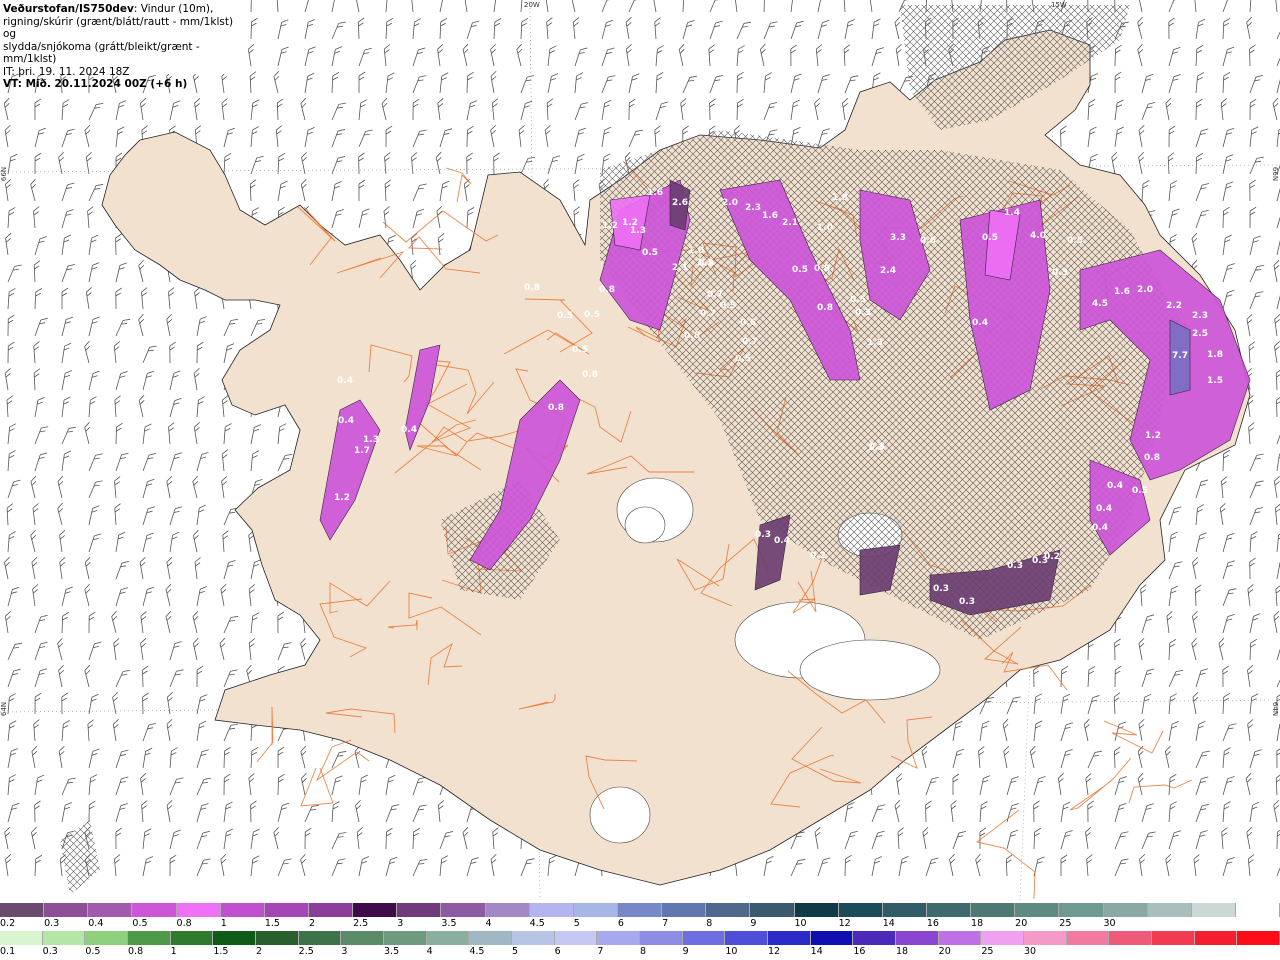 Image resolution: width=1280 pixels, height=960 pixels. I want to click on legend-tick-label: 7, so click(665, 923).